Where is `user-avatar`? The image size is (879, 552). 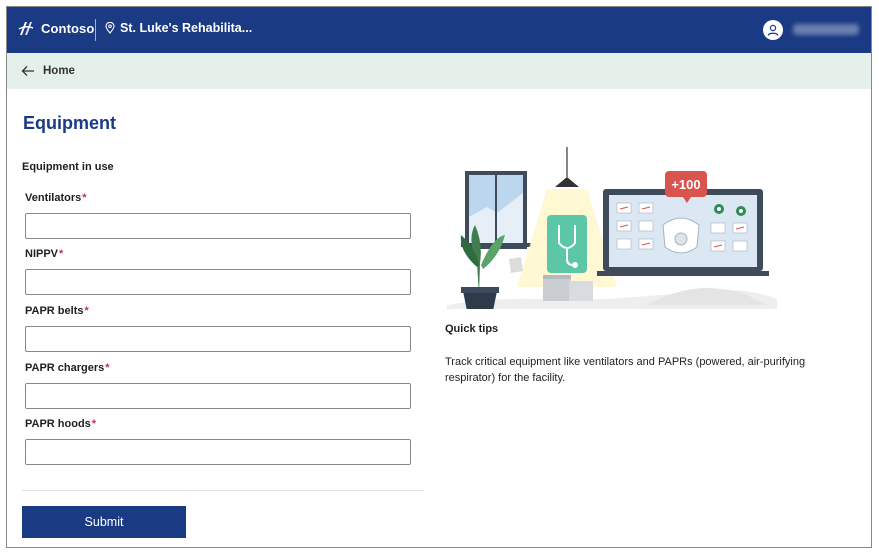
user-avatar is located at coordinates (773, 30).